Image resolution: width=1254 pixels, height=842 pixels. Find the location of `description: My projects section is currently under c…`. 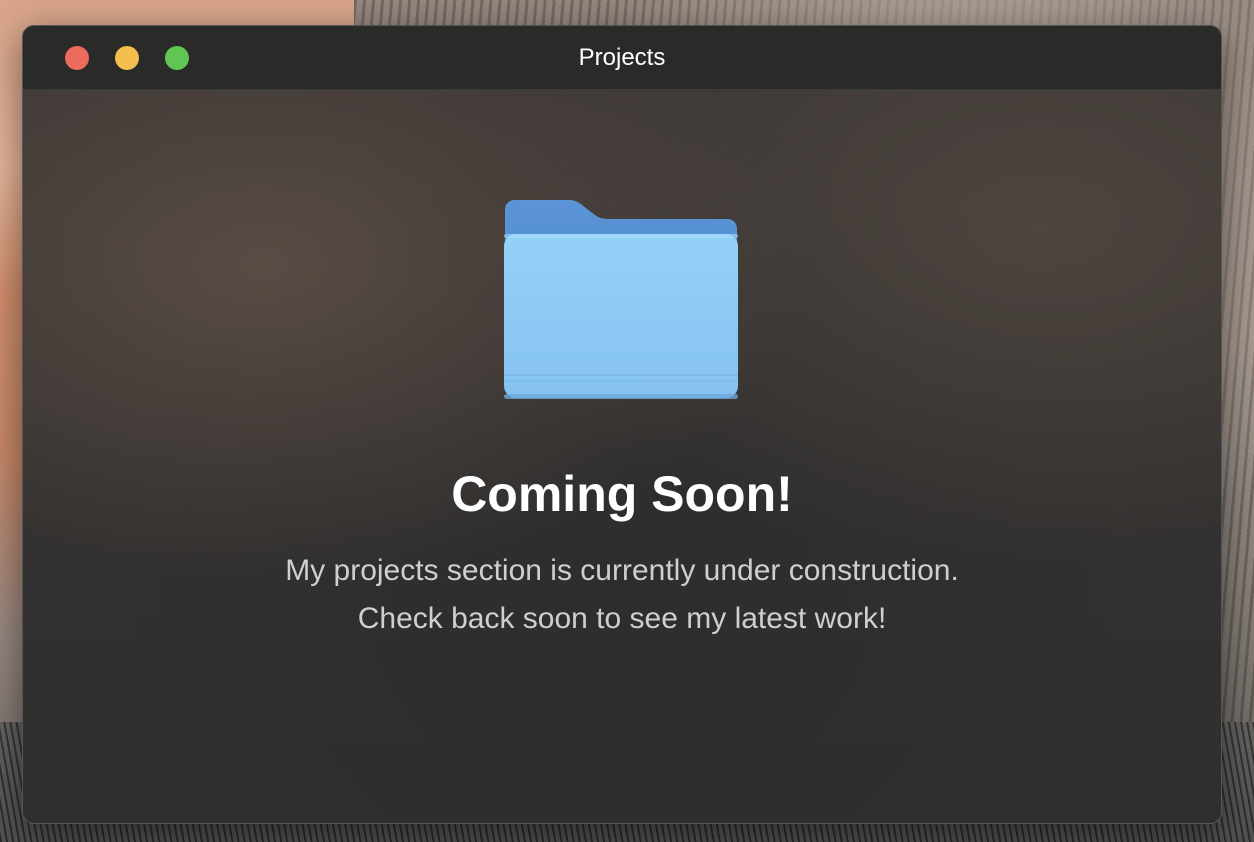

description: My projects section is currently under c… is located at coordinates (622, 595).